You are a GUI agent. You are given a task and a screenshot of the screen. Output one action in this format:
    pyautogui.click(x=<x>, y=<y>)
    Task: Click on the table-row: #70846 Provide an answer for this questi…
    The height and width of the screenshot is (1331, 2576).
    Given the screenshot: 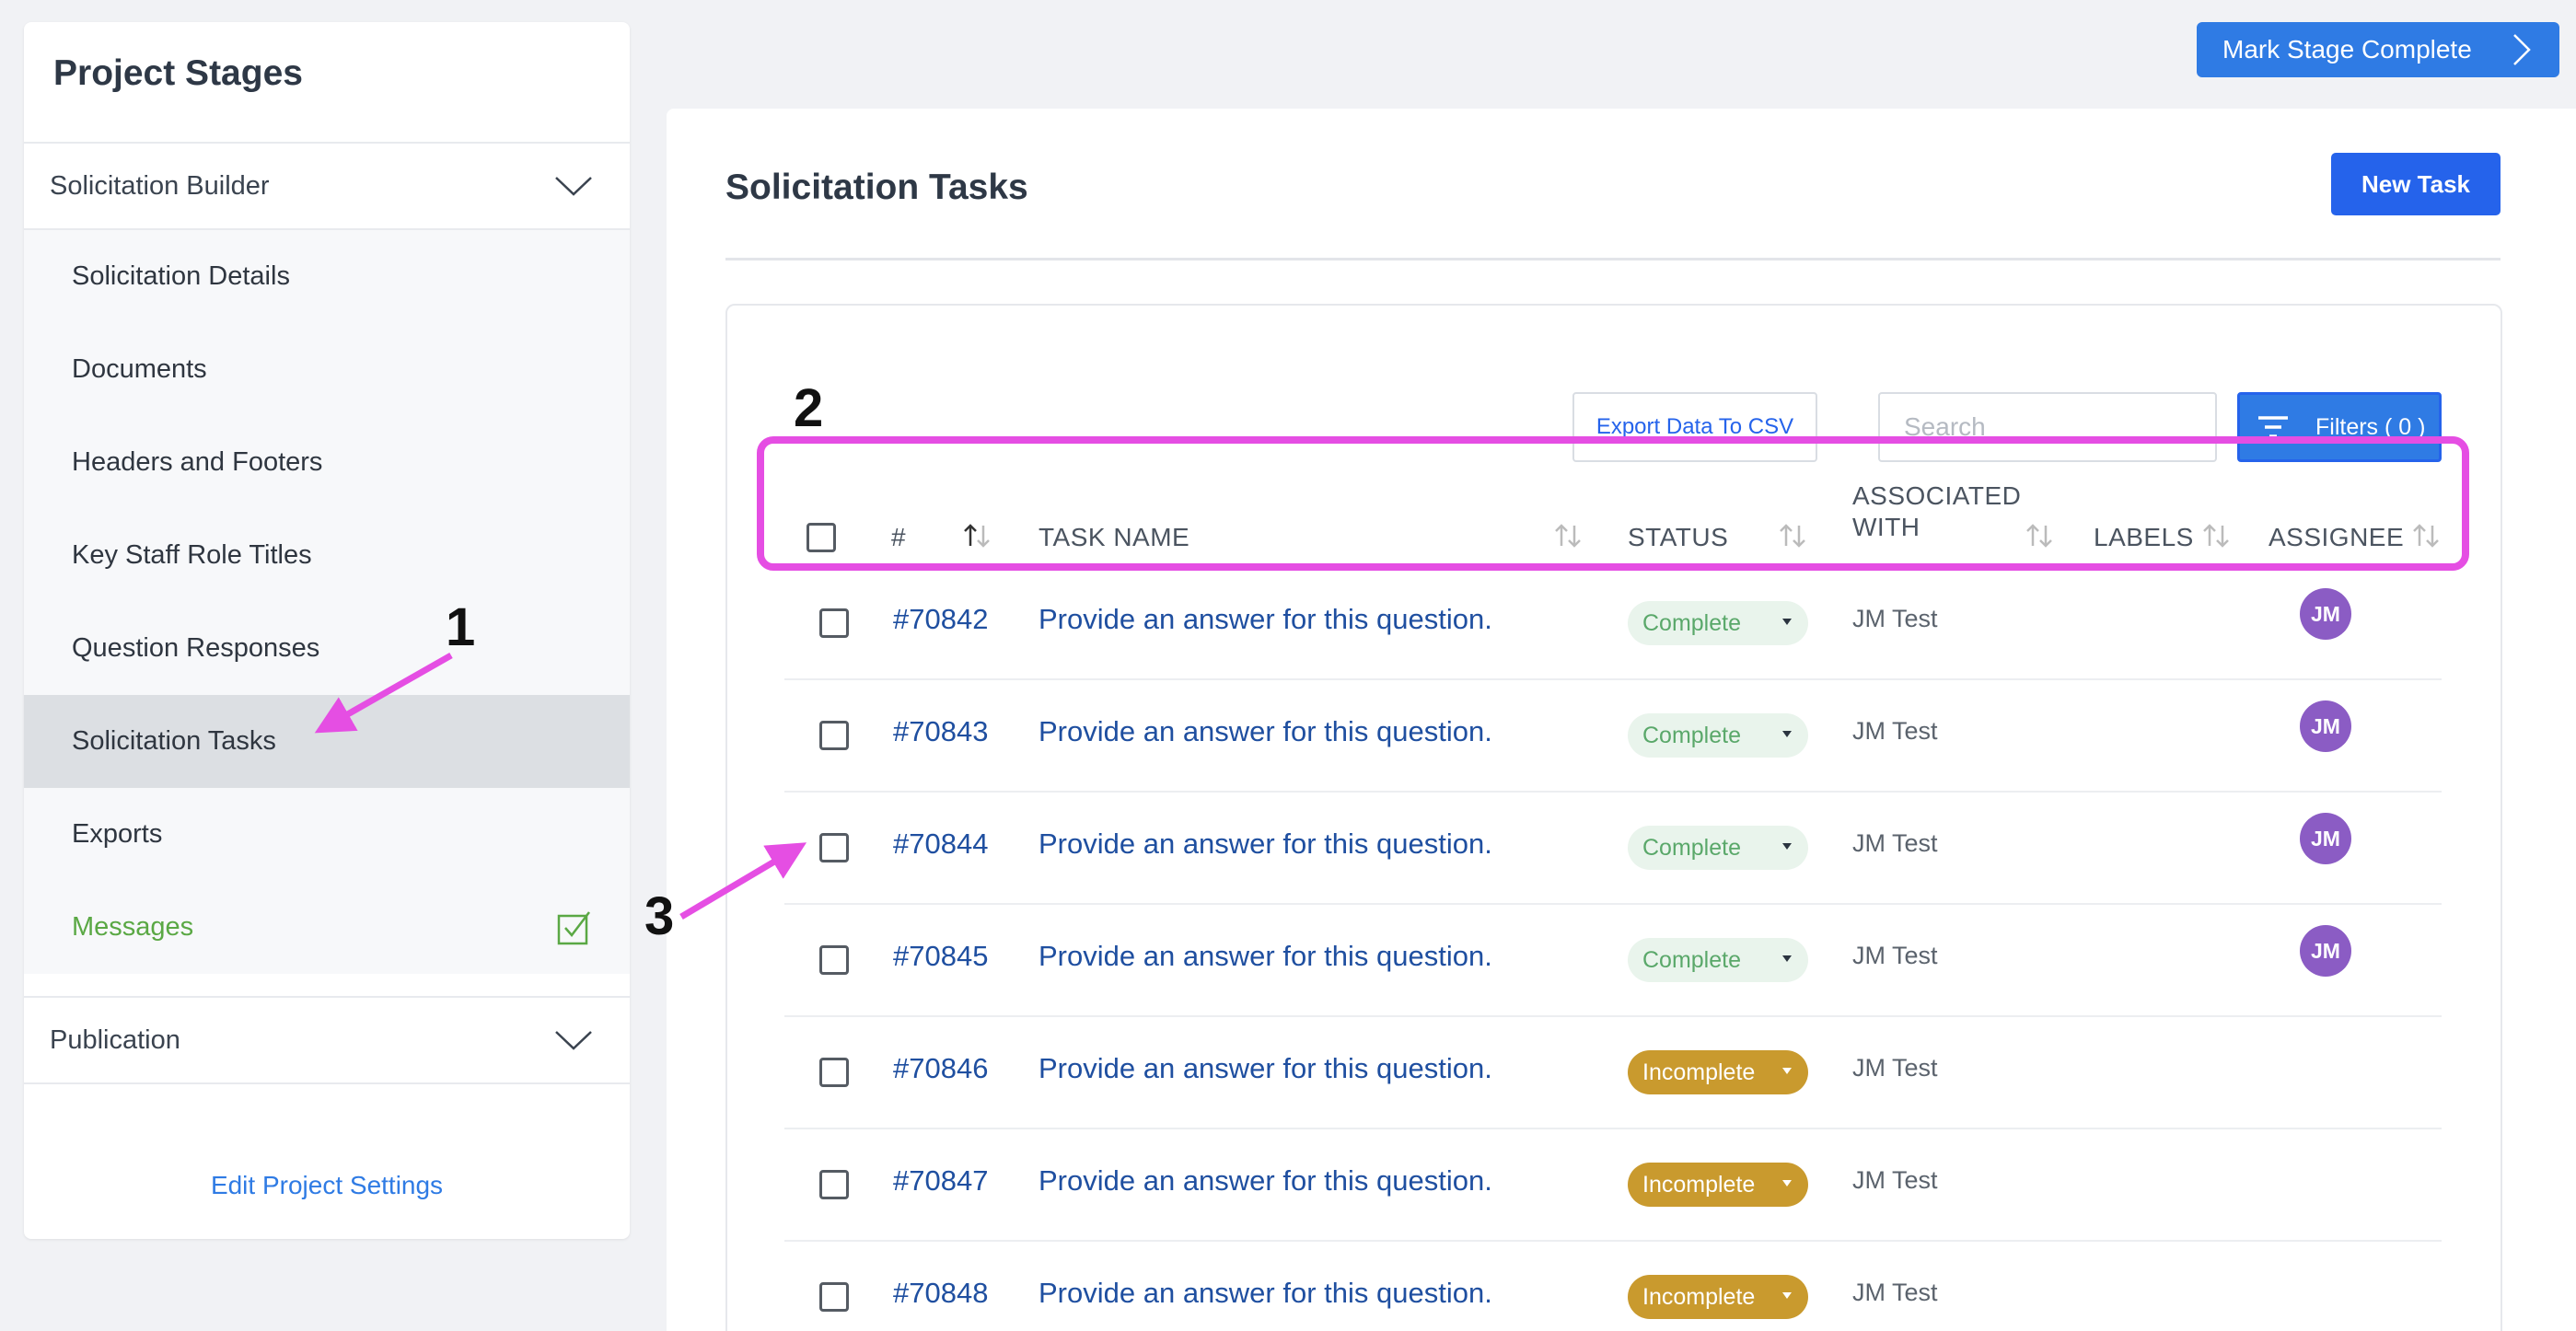 What is the action you would take?
    pyautogui.click(x=1613, y=1073)
    